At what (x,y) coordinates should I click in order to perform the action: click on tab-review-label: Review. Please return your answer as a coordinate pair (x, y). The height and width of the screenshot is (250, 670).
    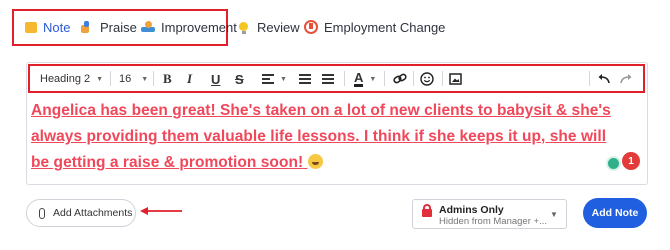
    Looking at the image, I should click on (278, 27).